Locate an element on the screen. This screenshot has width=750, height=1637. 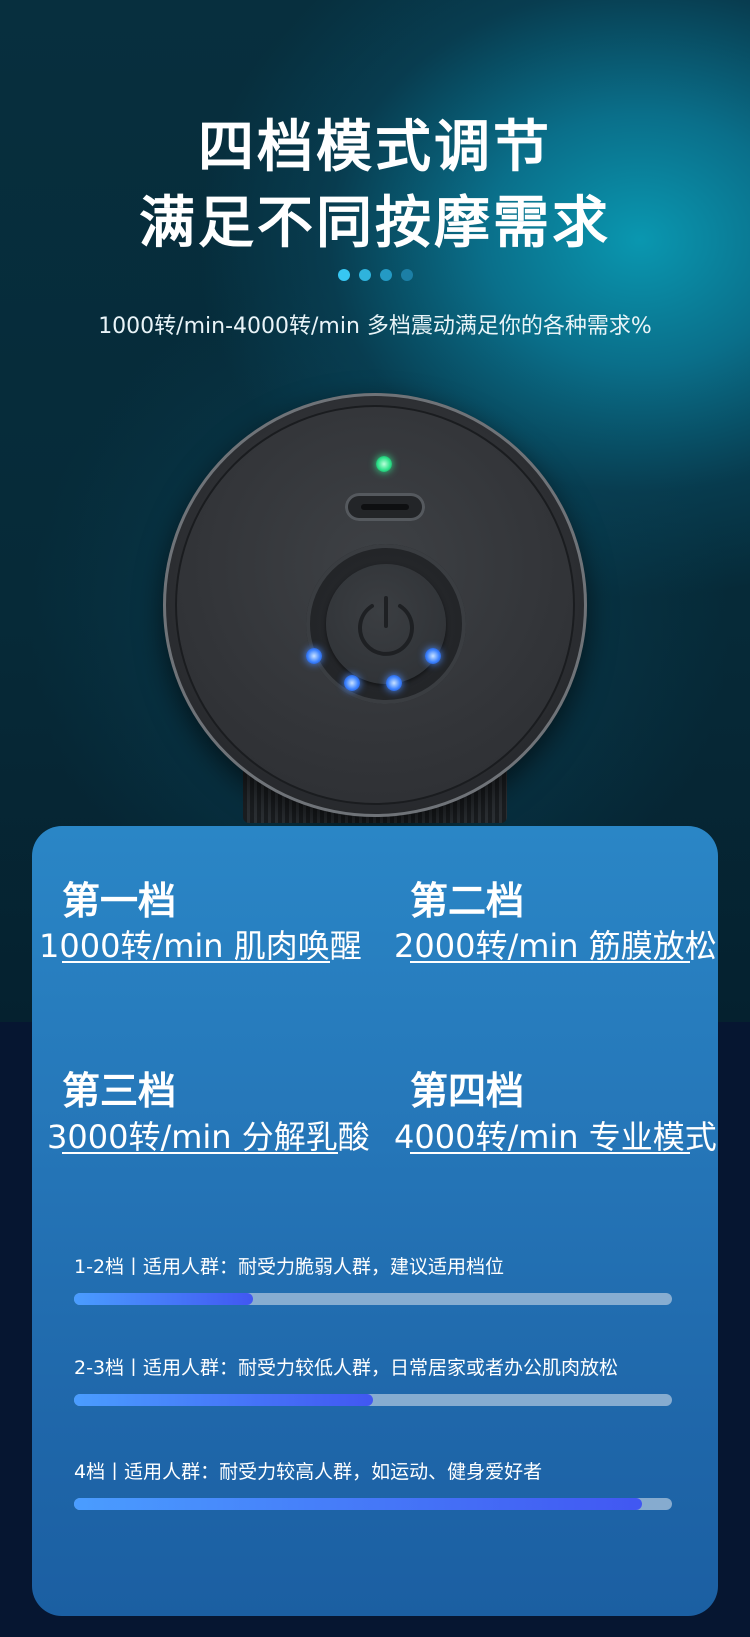
gear-1-underline is located at coordinates (196, 962).